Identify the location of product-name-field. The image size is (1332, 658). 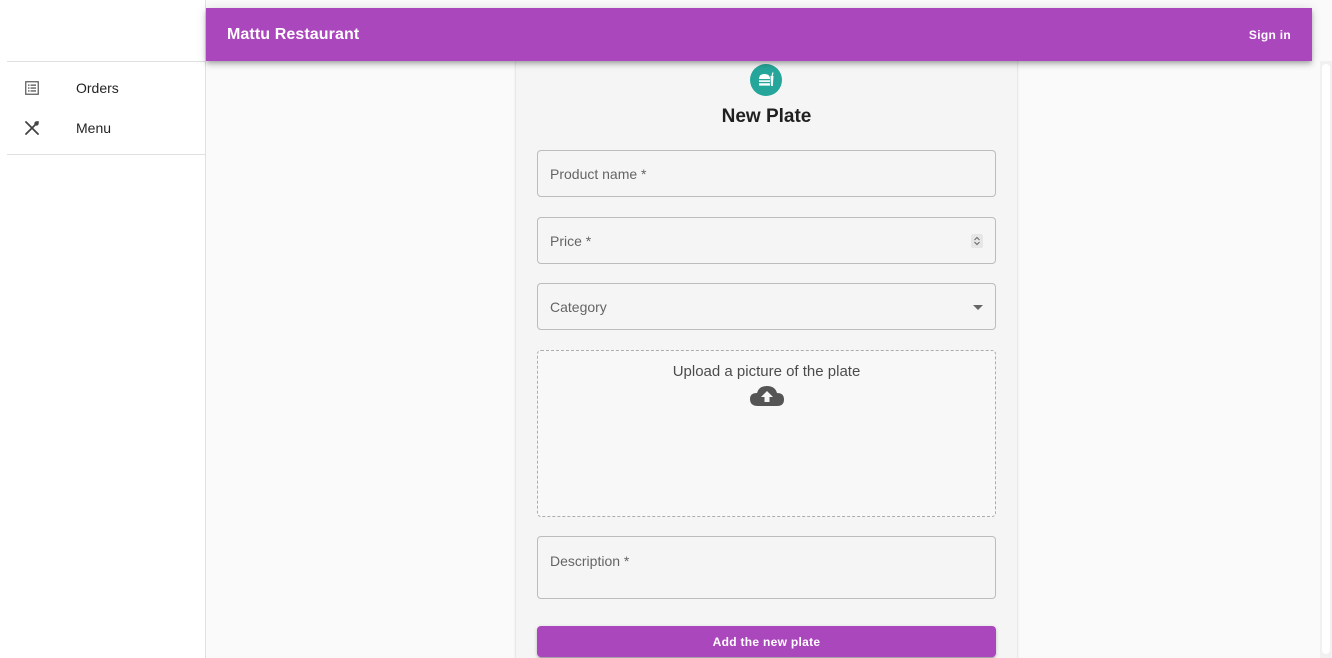
(766, 173).